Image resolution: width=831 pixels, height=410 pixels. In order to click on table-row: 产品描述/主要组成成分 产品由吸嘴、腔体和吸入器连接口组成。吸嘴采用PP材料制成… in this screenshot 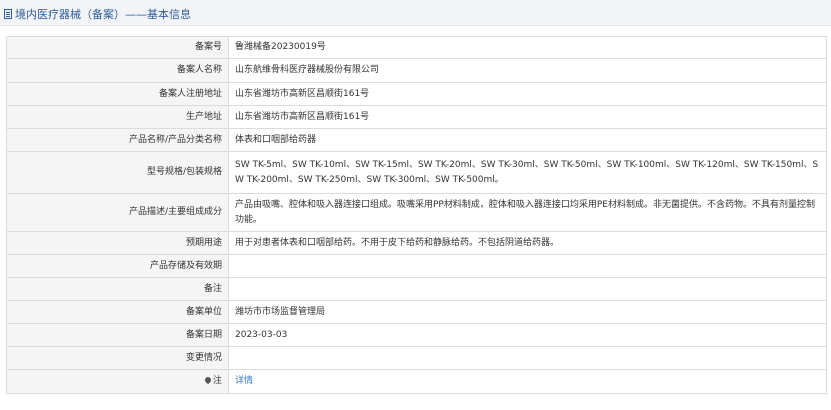, I will do `click(416, 212)`.